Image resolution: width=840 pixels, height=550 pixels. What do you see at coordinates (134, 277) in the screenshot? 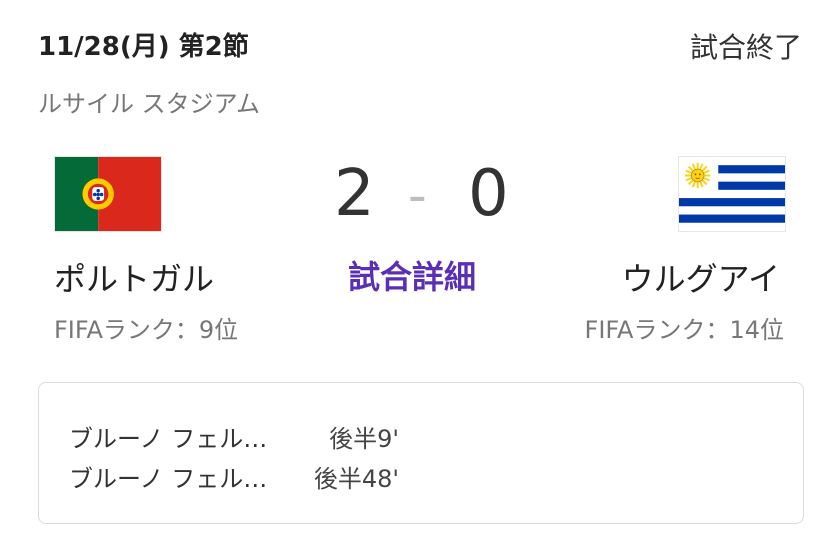
I see `home-team-name: ポルトガル` at bounding box center [134, 277].